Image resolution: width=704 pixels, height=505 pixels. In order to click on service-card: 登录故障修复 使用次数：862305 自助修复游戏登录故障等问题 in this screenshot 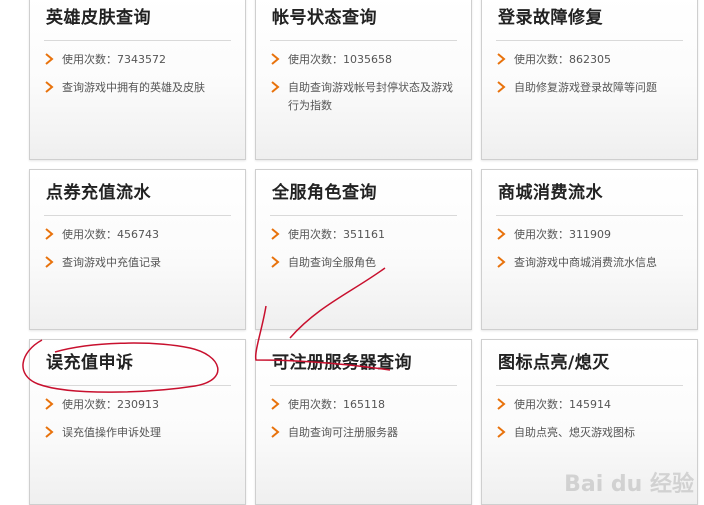, I will do `click(589, 80)`.